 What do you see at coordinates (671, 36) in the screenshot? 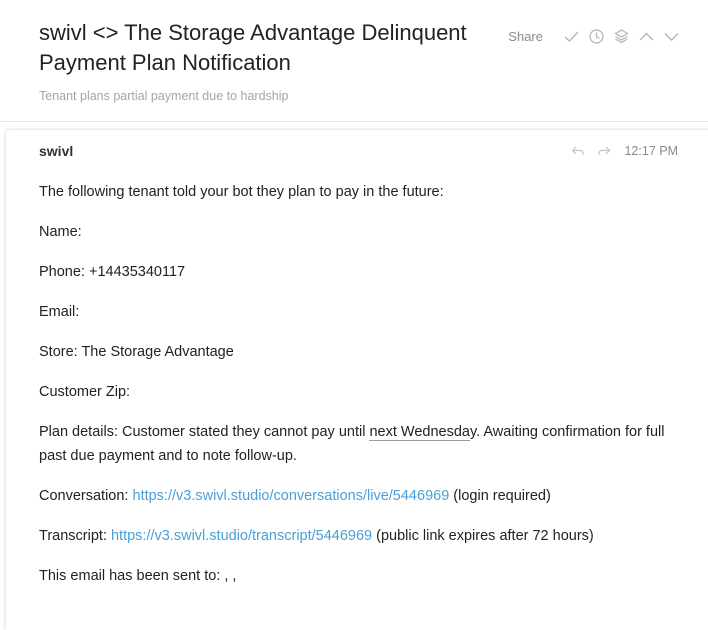
I see `chevron-down-icon` at bounding box center [671, 36].